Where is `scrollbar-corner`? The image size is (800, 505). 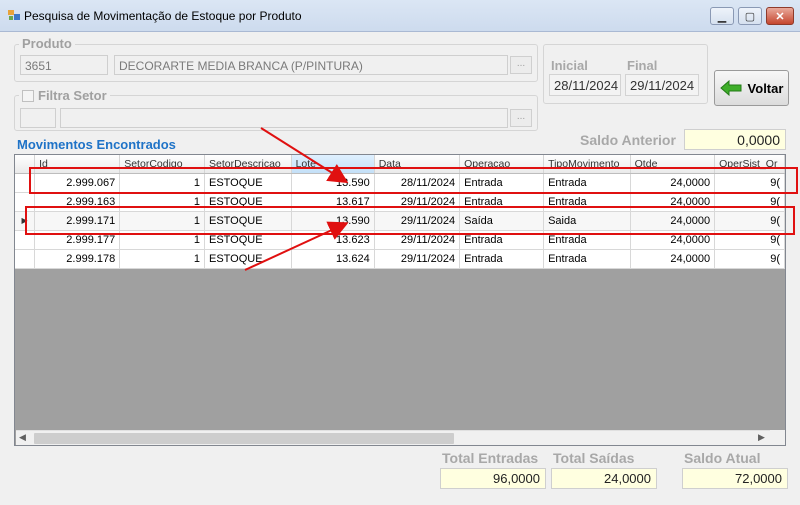 scrollbar-corner is located at coordinates (777, 437).